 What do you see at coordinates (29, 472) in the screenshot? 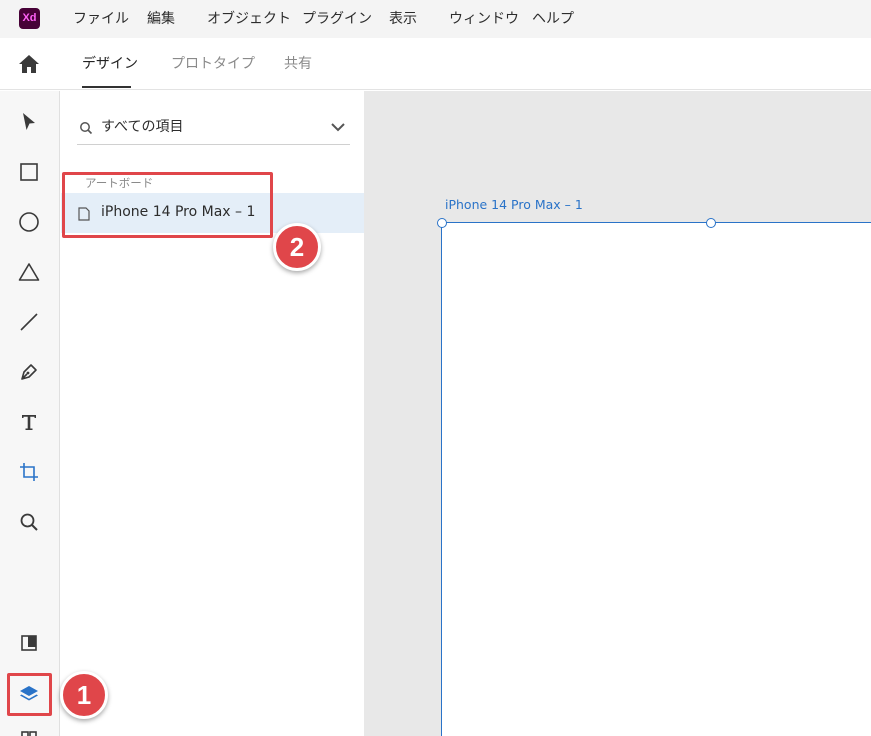
I see `artboard-icon` at bounding box center [29, 472].